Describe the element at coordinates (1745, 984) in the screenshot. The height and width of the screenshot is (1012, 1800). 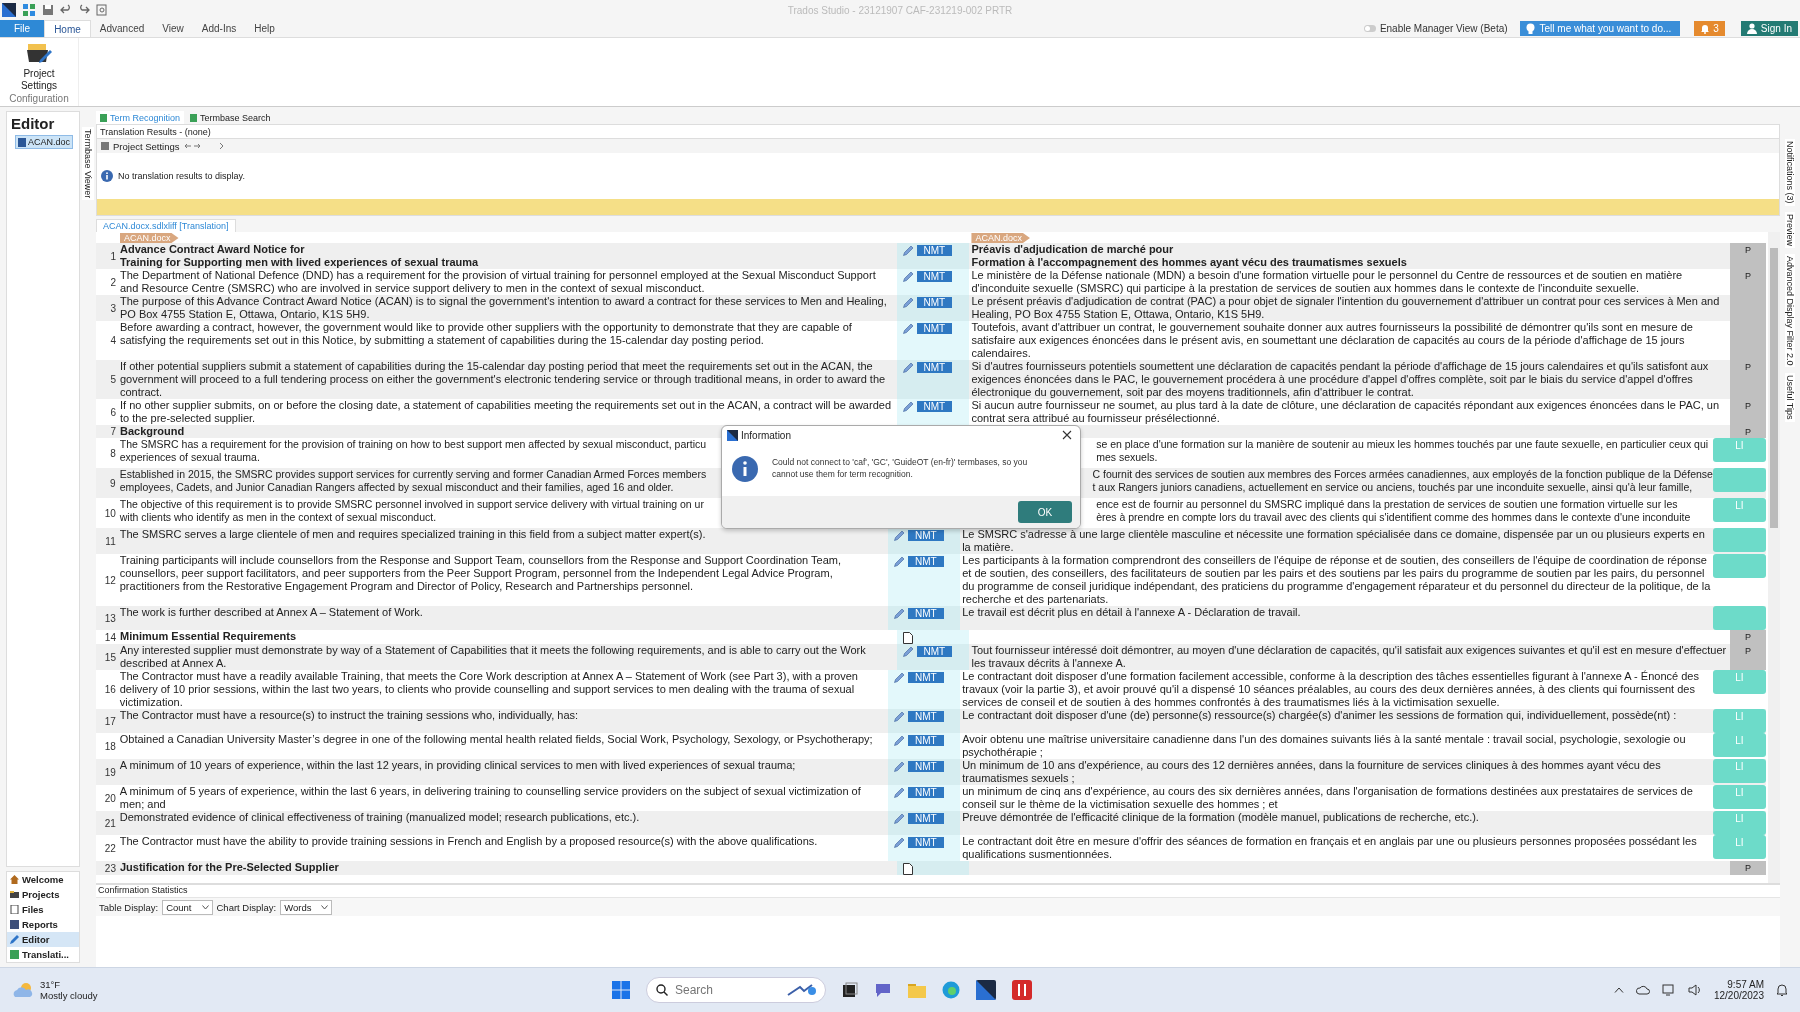
I see `clock-time: 9:57 AM` at that location.